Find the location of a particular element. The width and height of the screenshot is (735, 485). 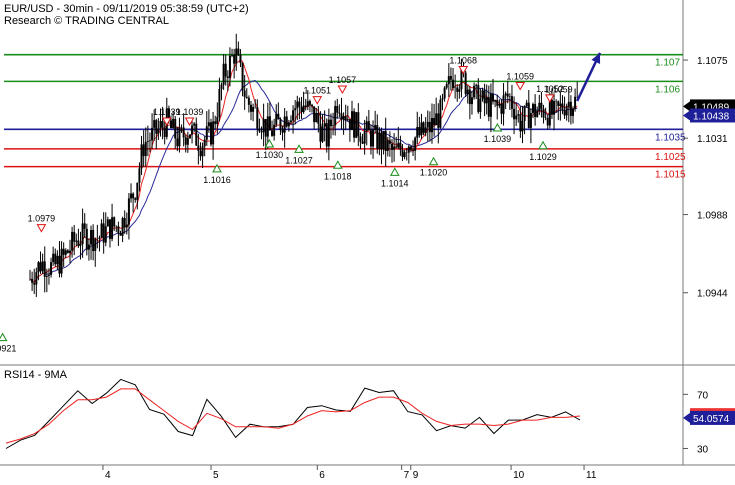

x-tick-label-1: 5 is located at coordinates (216, 475).